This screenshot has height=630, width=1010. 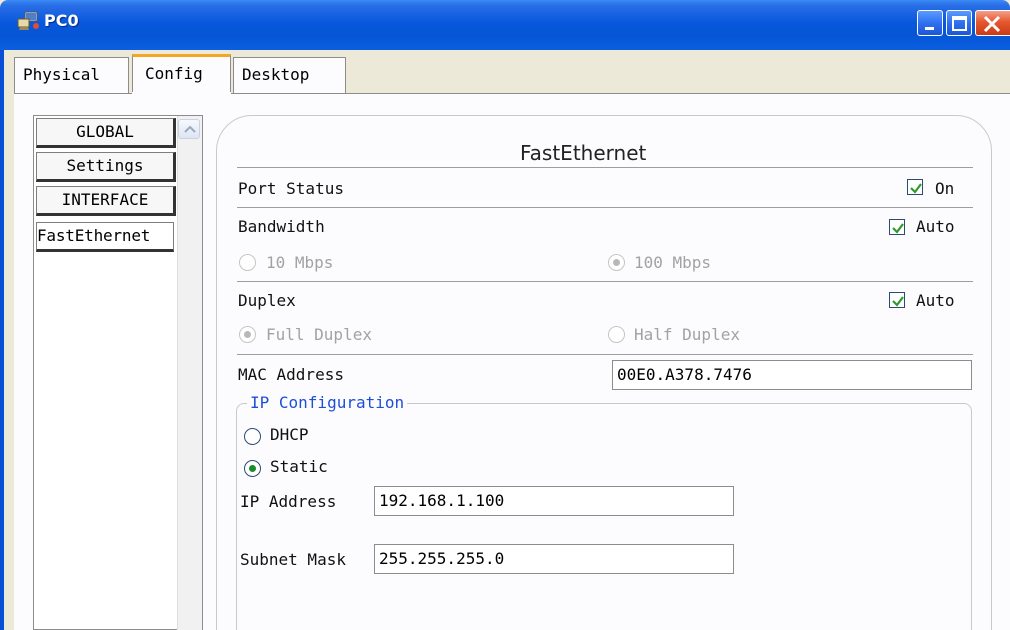 I want to click on maximize-button, so click(x=959, y=23).